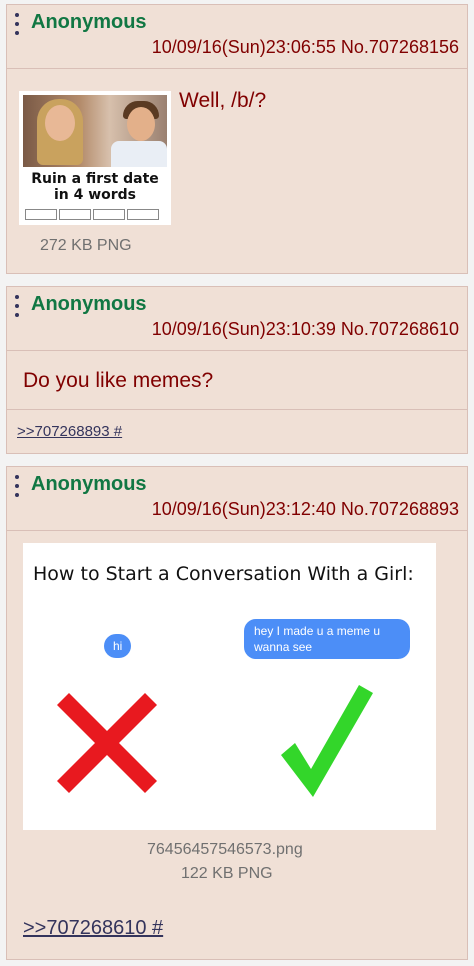 This screenshot has width=474, height=966. I want to click on thumbnail-caption: Ruin a first date in 4 words, so click(95, 187).